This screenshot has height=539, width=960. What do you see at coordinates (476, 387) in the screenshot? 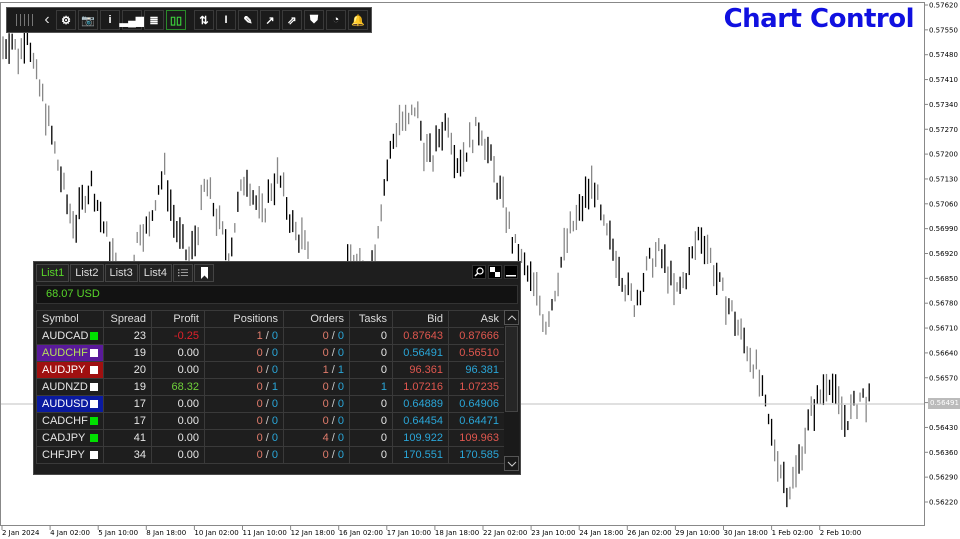
I see `ask-cell: 1.07235` at bounding box center [476, 387].